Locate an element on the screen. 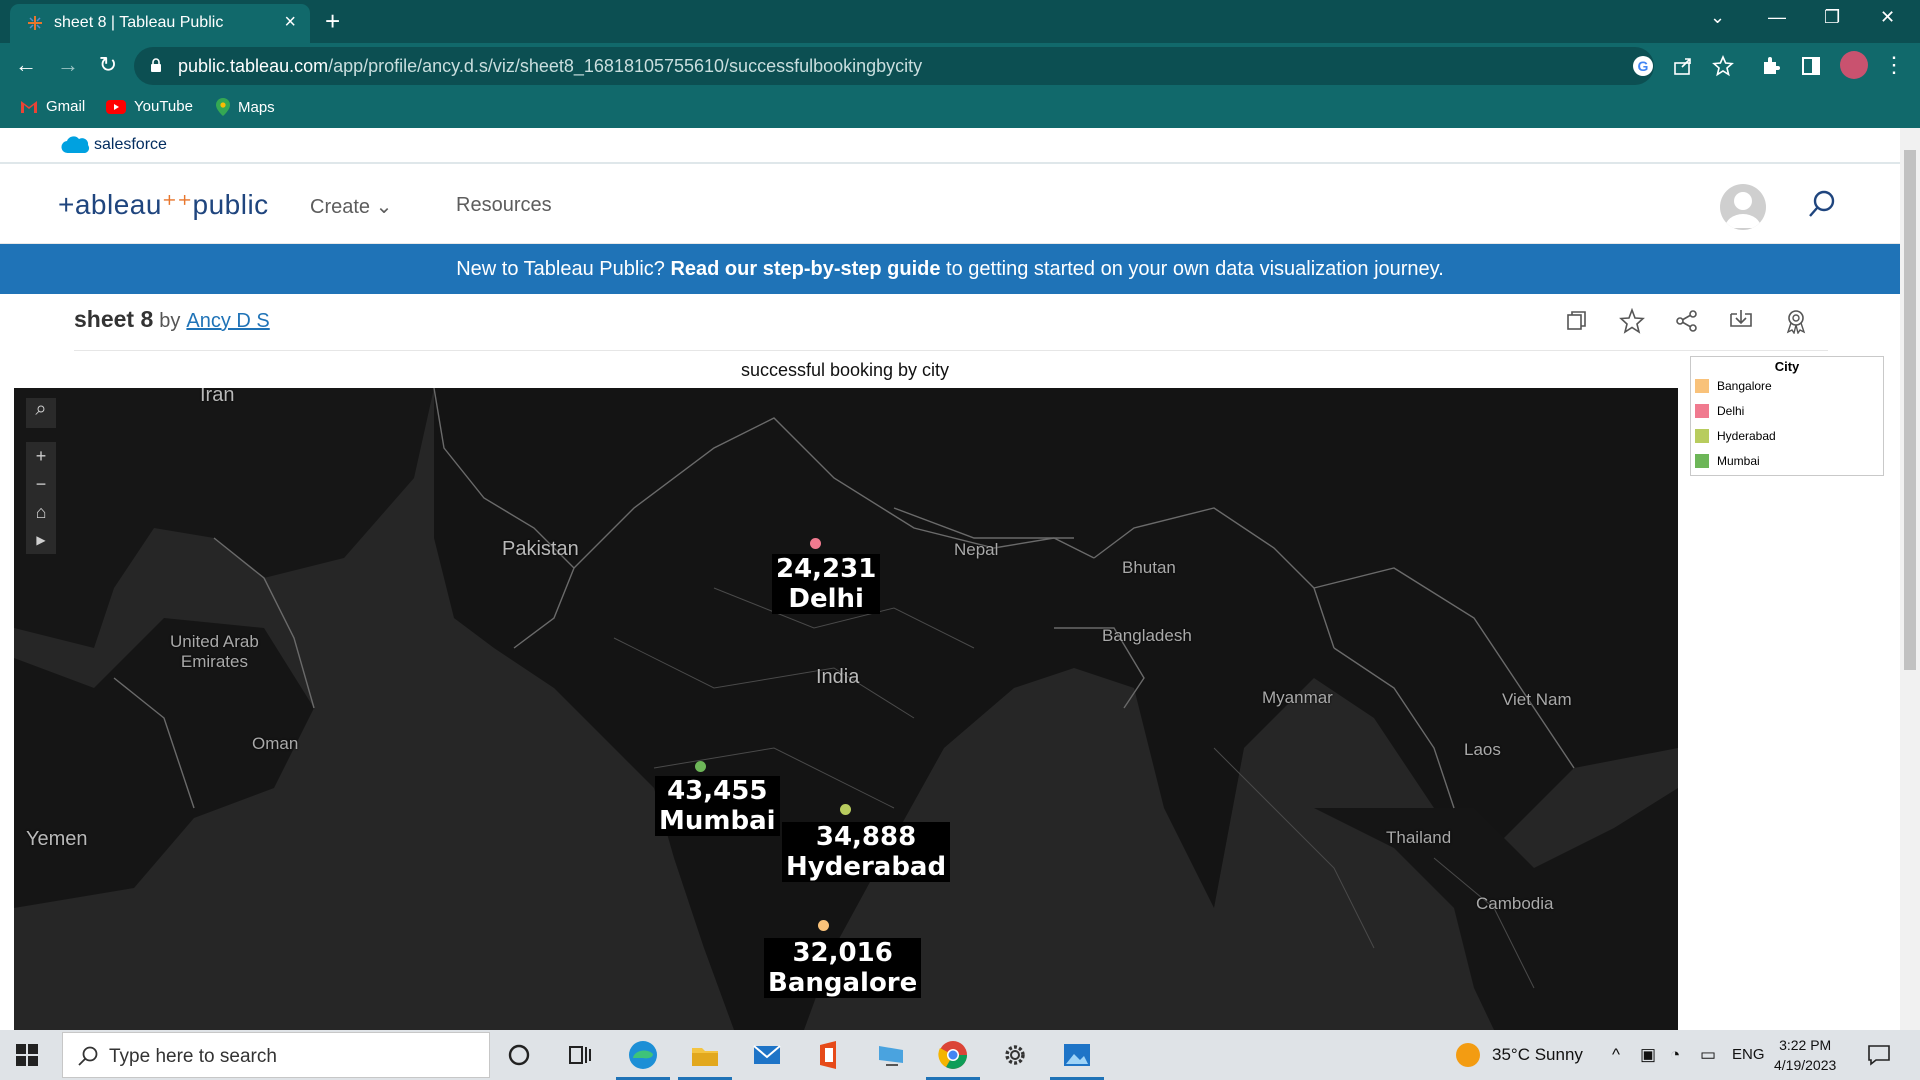 The height and width of the screenshot is (1080, 1920). city-value: 32,016 is located at coordinates (842, 953).